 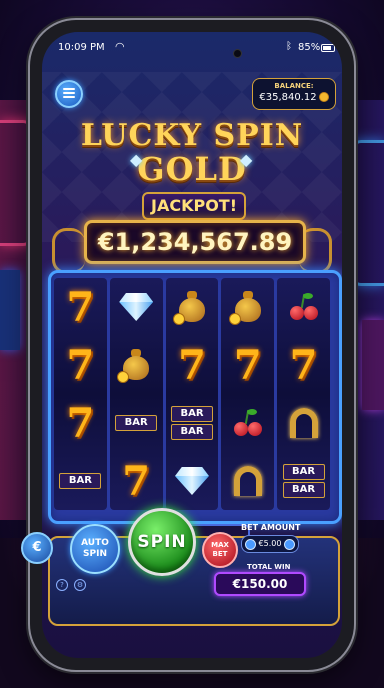 What do you see at coordinates (303, 394) in the screenshot?
I see `reel-5: 7 BAR BAR` at bounding box center [303, 394].